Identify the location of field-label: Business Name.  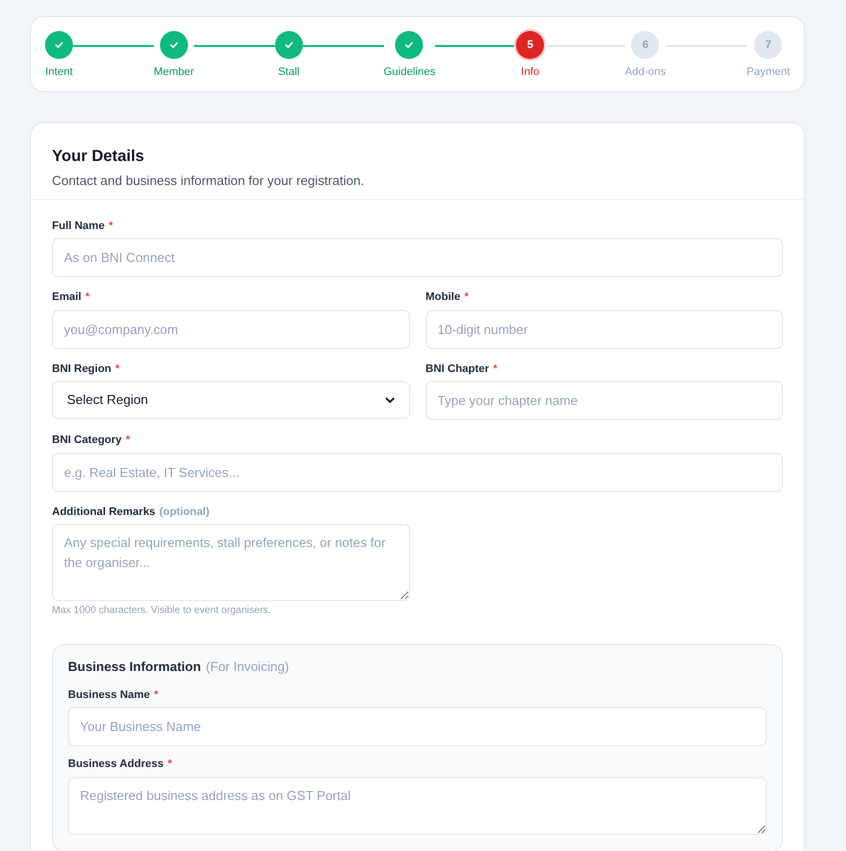
(109, 695).